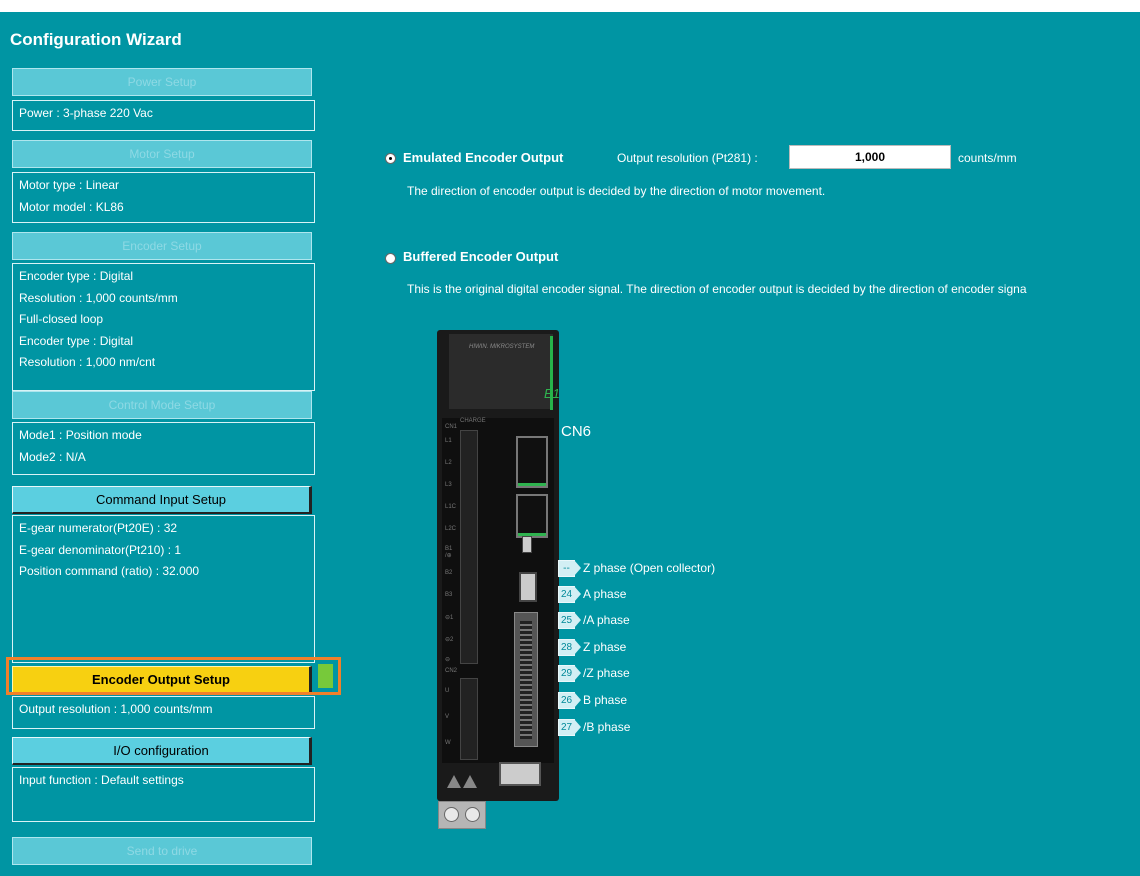  Describe the element at coordinates (116, 709) in the screenshot. I see `info-line: Output resolution : 1,000 counts/mm` at that location.